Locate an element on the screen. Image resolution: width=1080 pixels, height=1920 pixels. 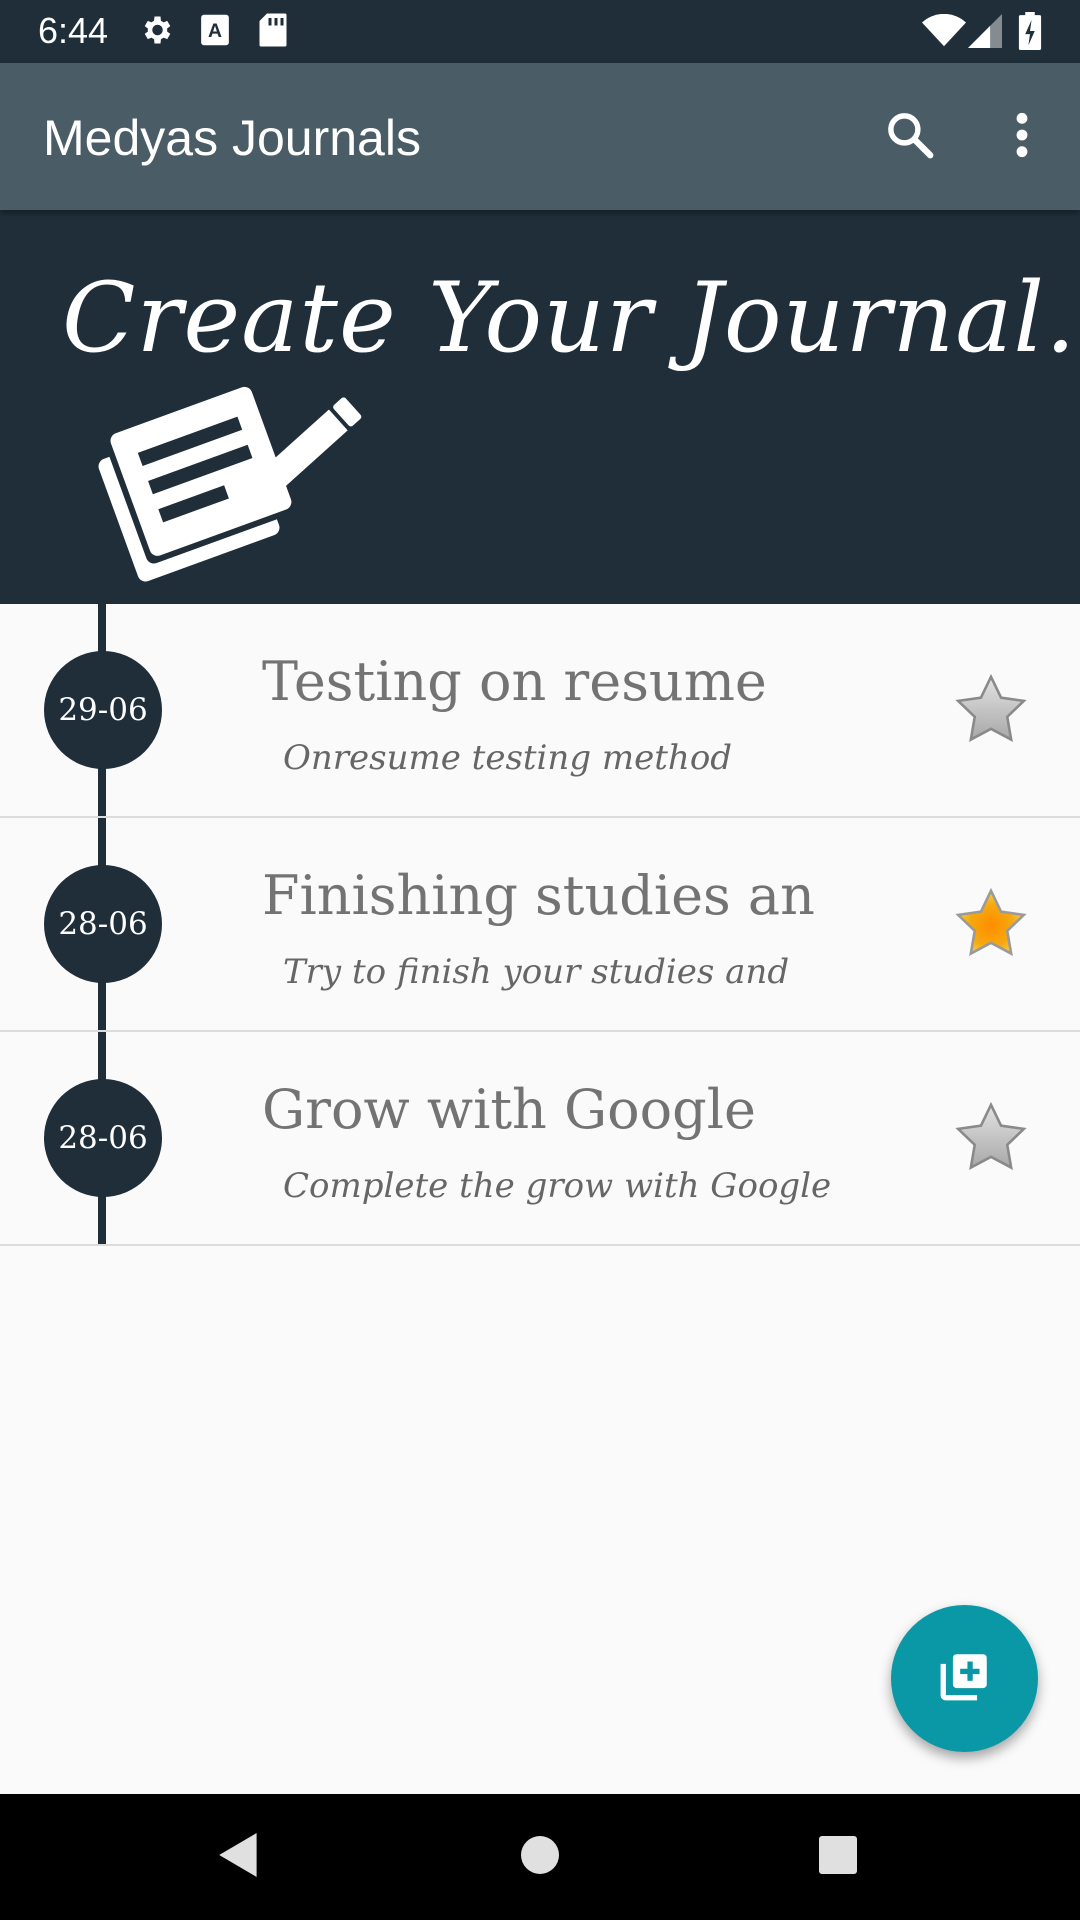
recents-icon is located at coordinates (838, 1857).